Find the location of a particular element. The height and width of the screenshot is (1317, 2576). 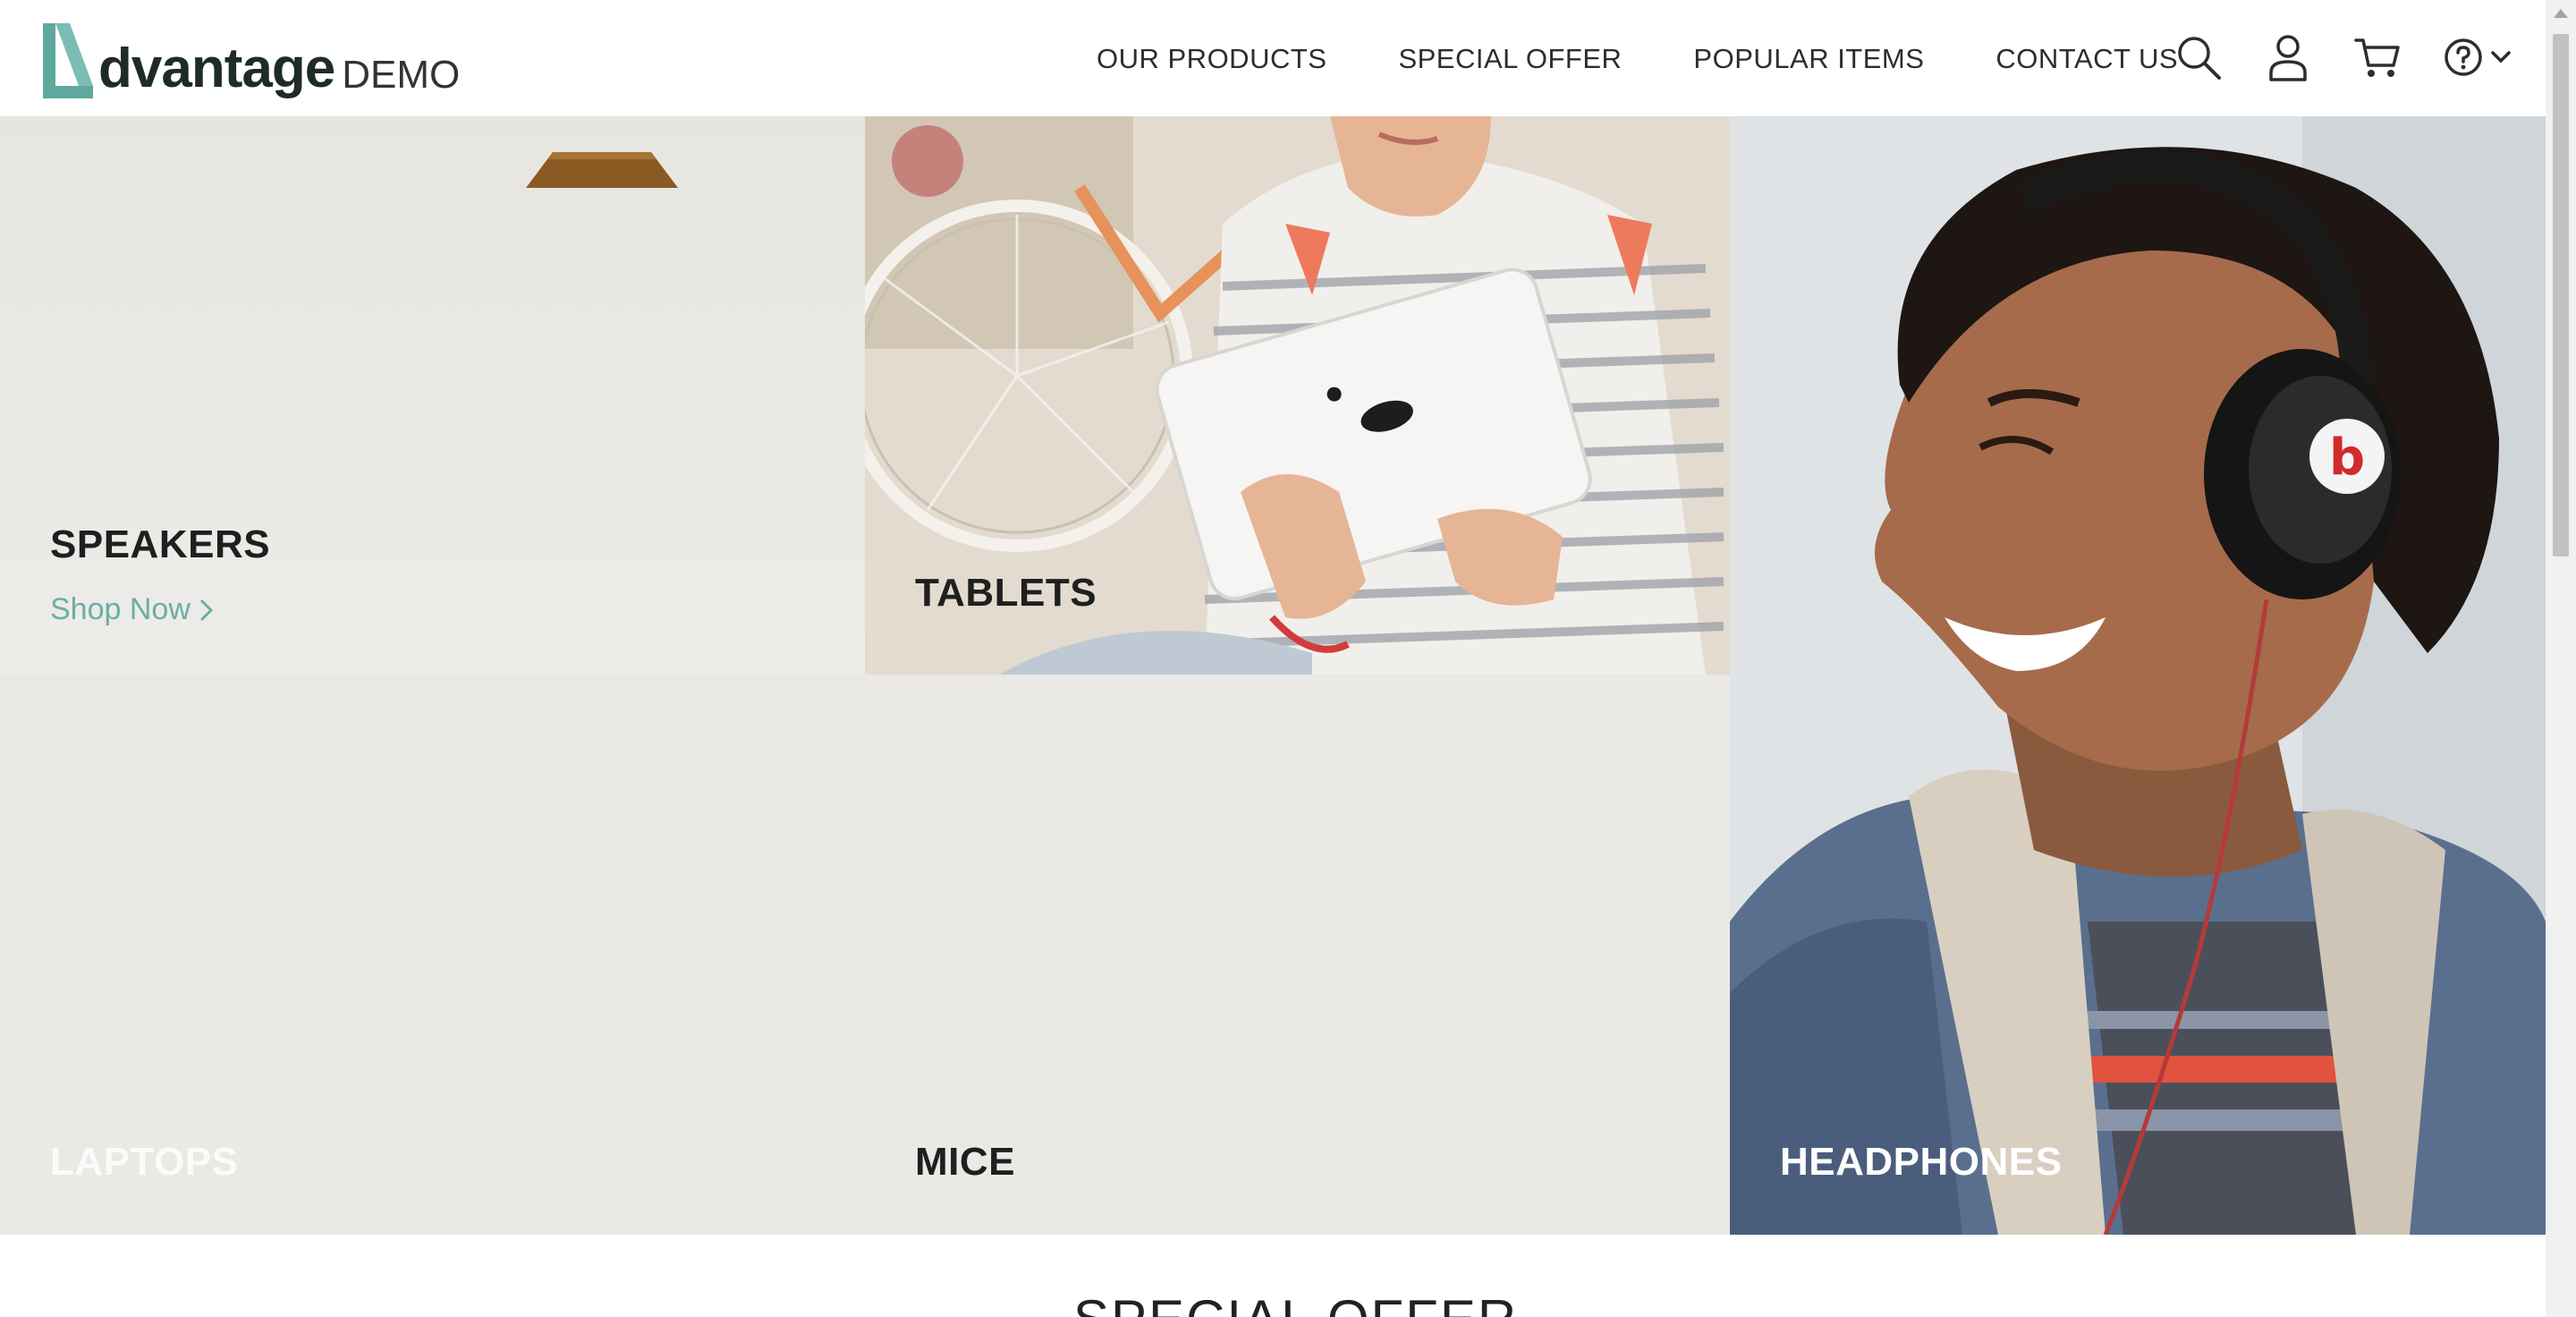

page-scrollbar is located at coordinates (2561, 658).